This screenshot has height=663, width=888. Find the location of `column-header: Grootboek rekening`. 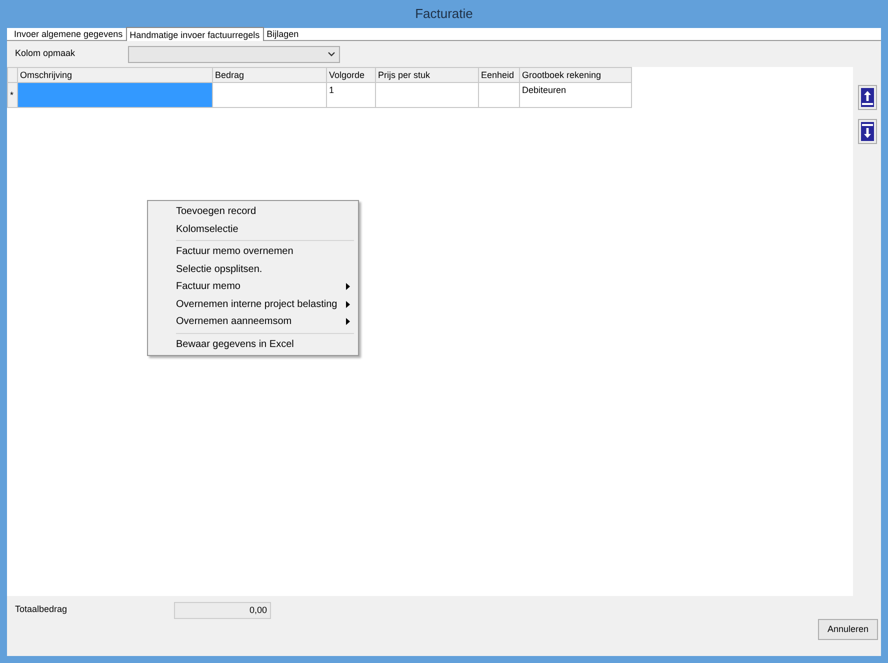

column-header: Grootboek rekening is located at coordinates (576, 75).